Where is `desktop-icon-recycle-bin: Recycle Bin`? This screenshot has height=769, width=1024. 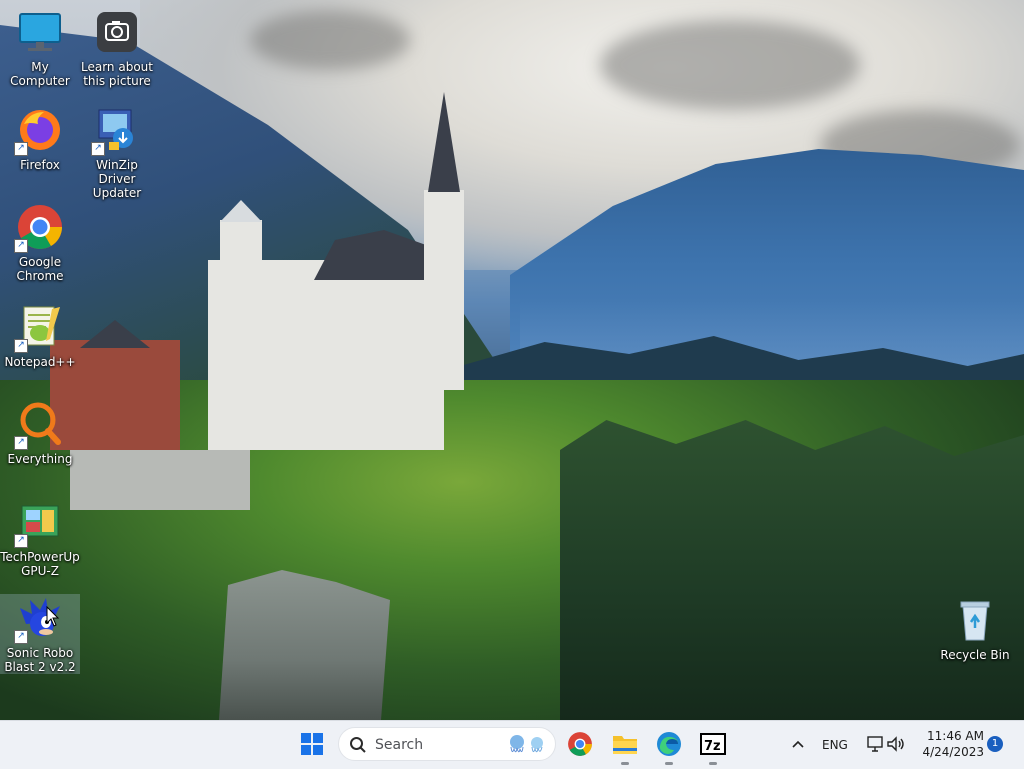
desktop-icon-recycle-bin: Recycle Bin is located at coordinates (975, 629).